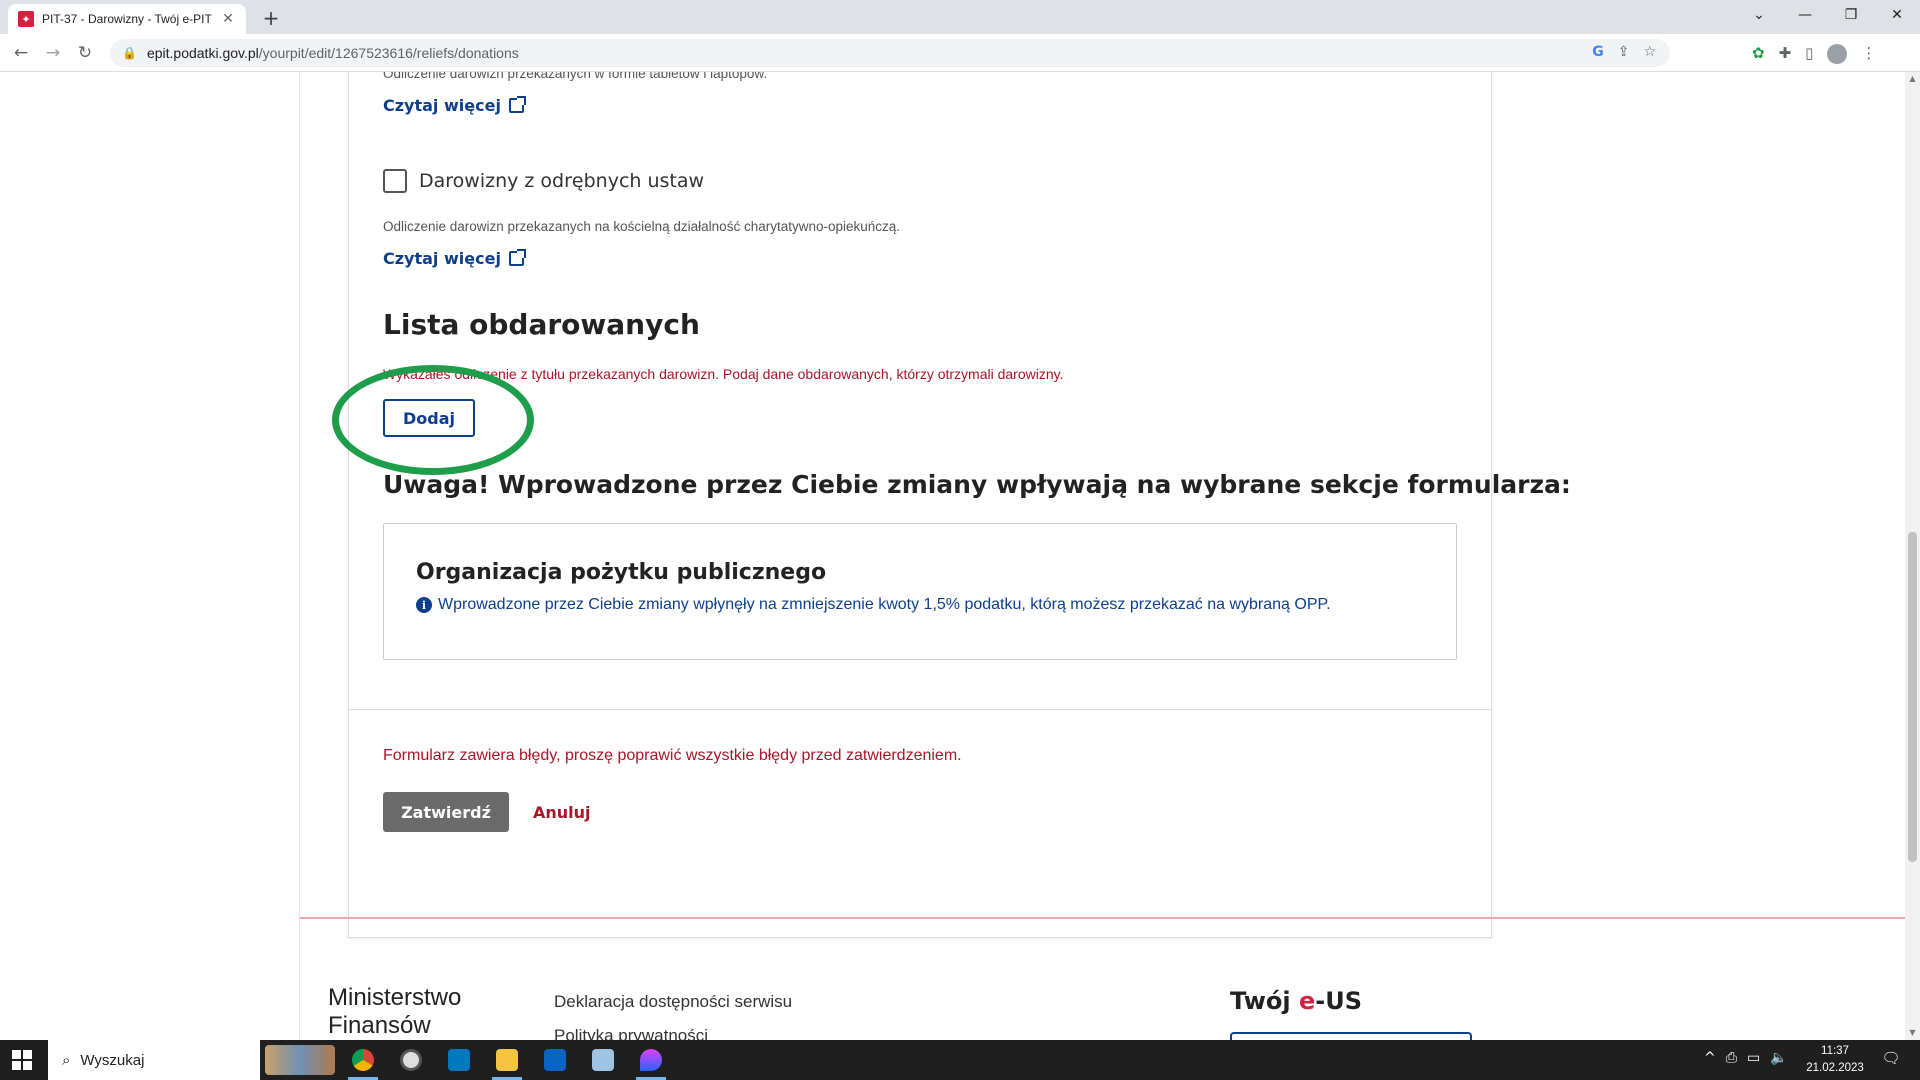 The image size is (1920, 1080). Describe the element at coordinates (1851, 15) in the screenshot. I see `restore-button: ❐` at that location.